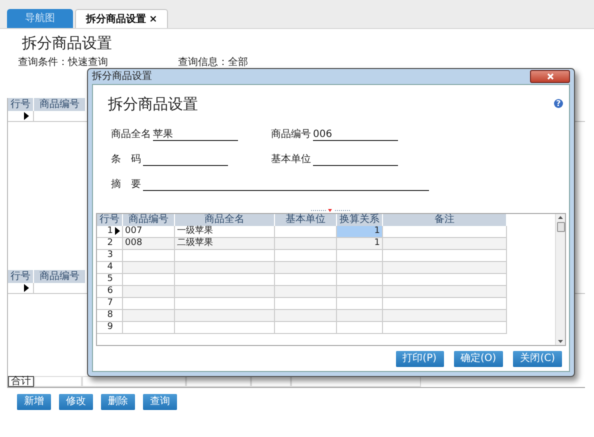 The width and height of the screenshot is (594, 437). I want to click on column-header: 商品全名, so click(225, 220).